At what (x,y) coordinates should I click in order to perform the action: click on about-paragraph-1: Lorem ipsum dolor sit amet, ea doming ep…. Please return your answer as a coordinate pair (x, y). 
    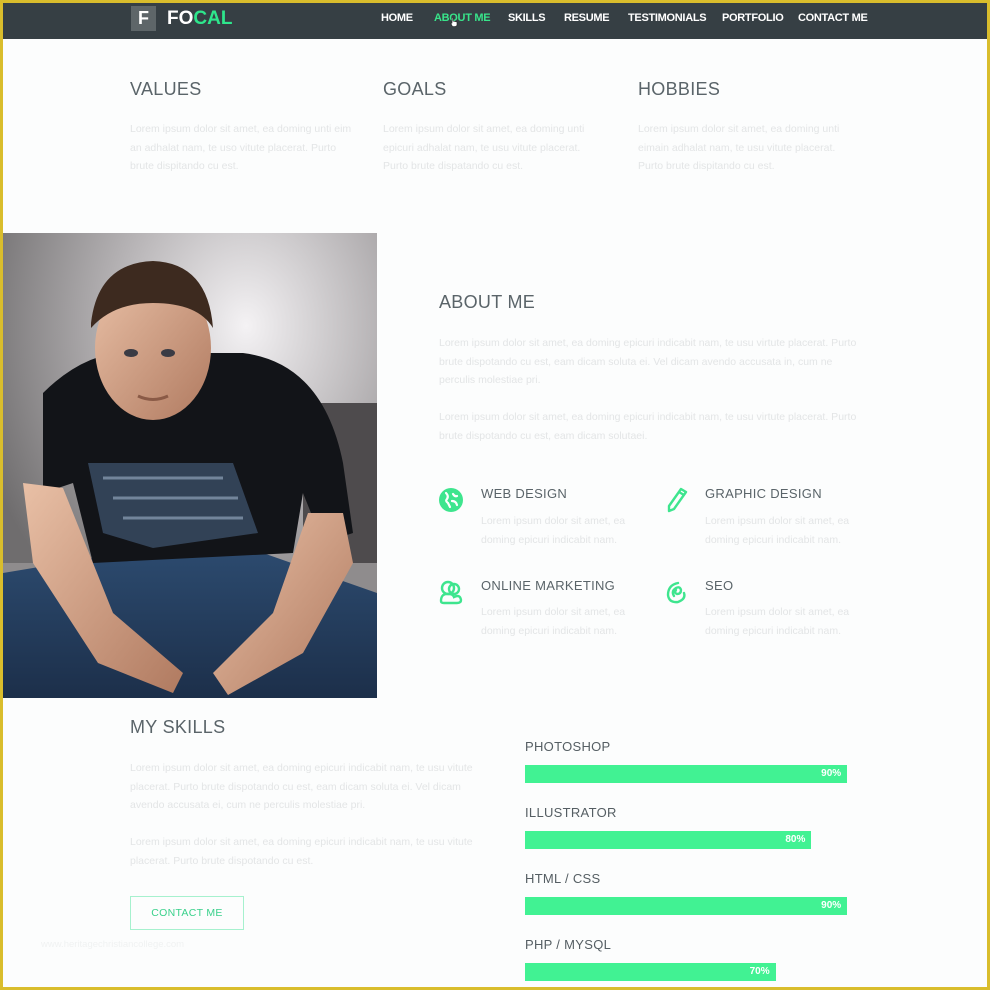
    Looking at the image, I should click on (648, 361).